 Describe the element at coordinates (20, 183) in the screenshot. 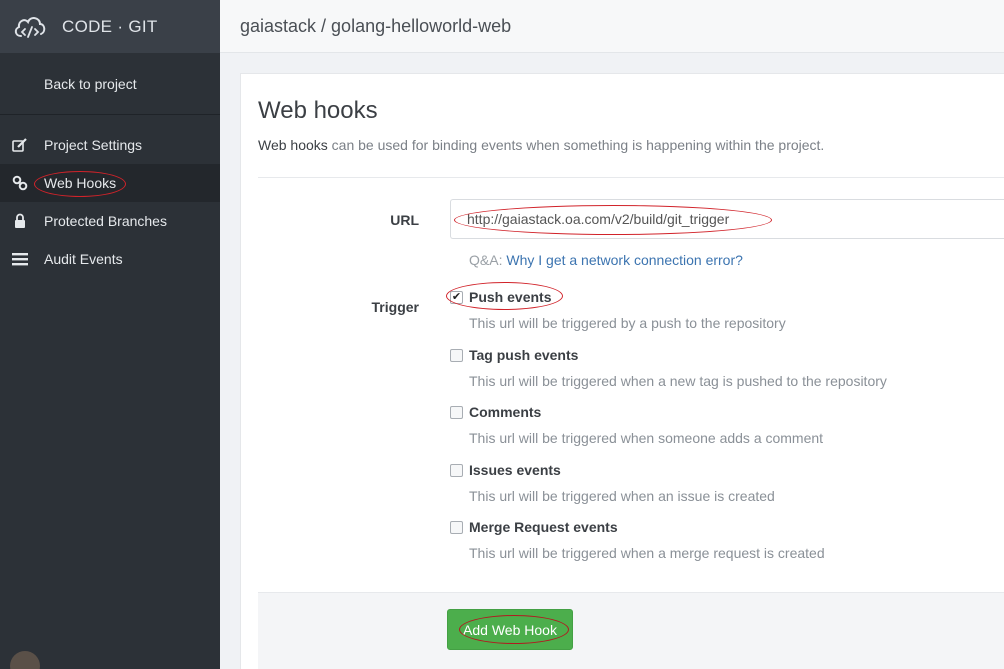

I see `link-icon` at that location.